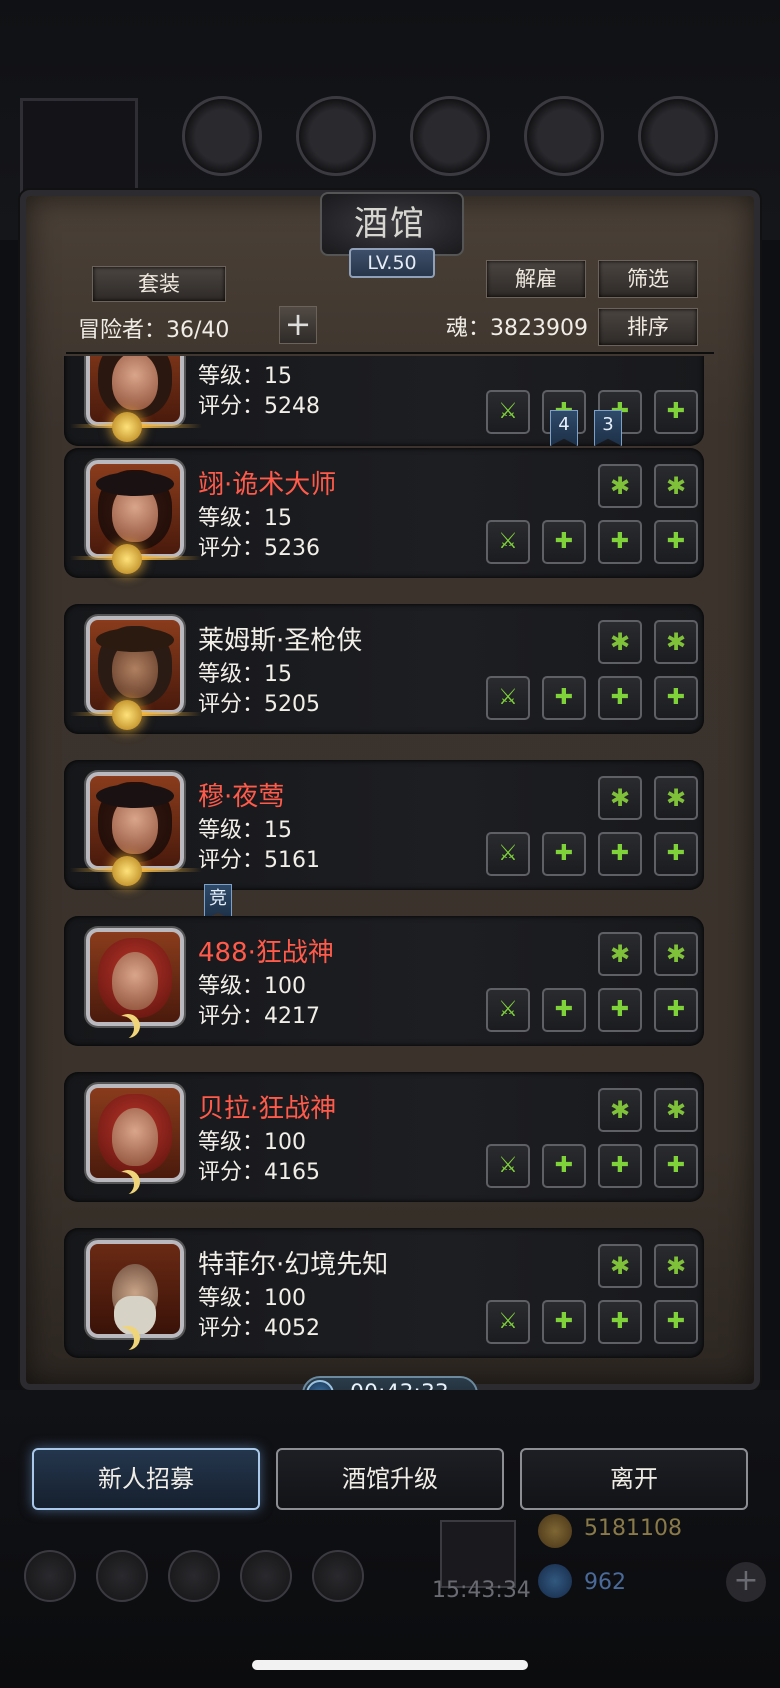 The image size is (780, 1688). What do you see at coordinates (338, 1576) in the screenshot?
I see `bag-icon` at bounding box center [338, 1576].